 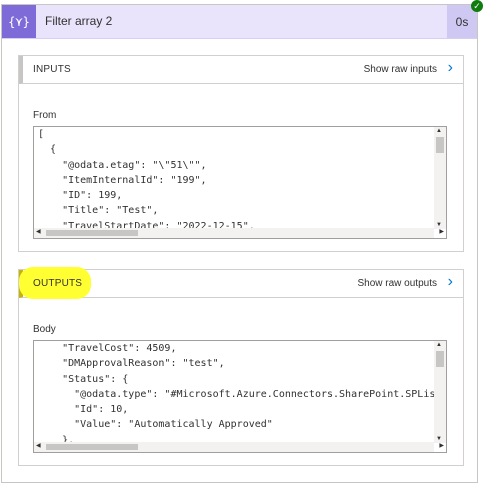 What do you see at coordinates (440, 178) in the screenshot?
I see `inputs-vertical-scrollbar: ▲ ▼` at bounding box center [440, 178].